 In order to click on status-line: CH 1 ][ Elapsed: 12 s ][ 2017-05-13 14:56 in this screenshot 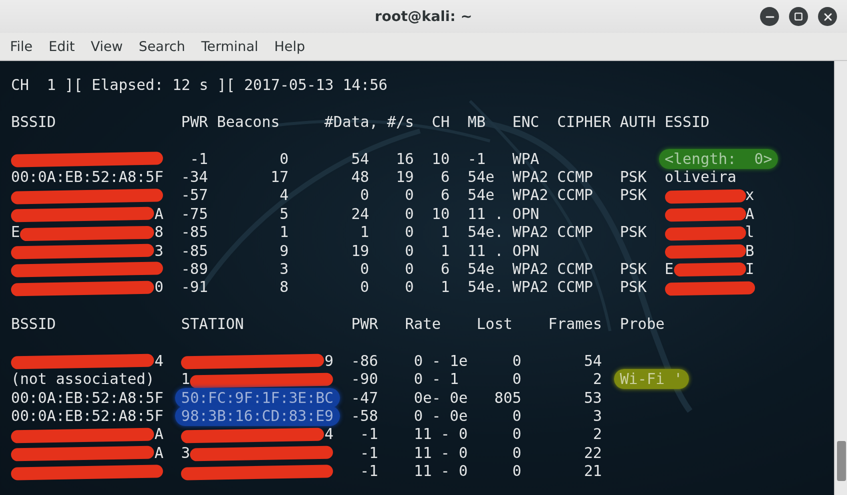, I will do `click(199, 85)`.